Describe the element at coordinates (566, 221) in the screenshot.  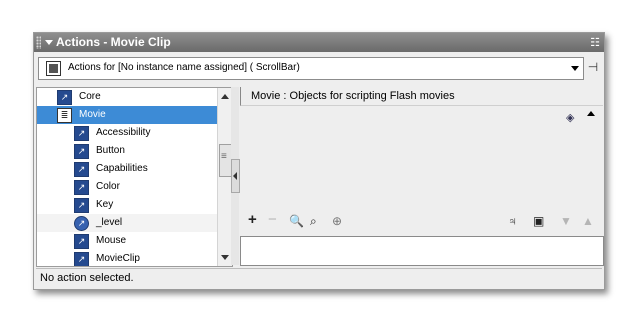
I see `move-down-icon: ▼` at that location.